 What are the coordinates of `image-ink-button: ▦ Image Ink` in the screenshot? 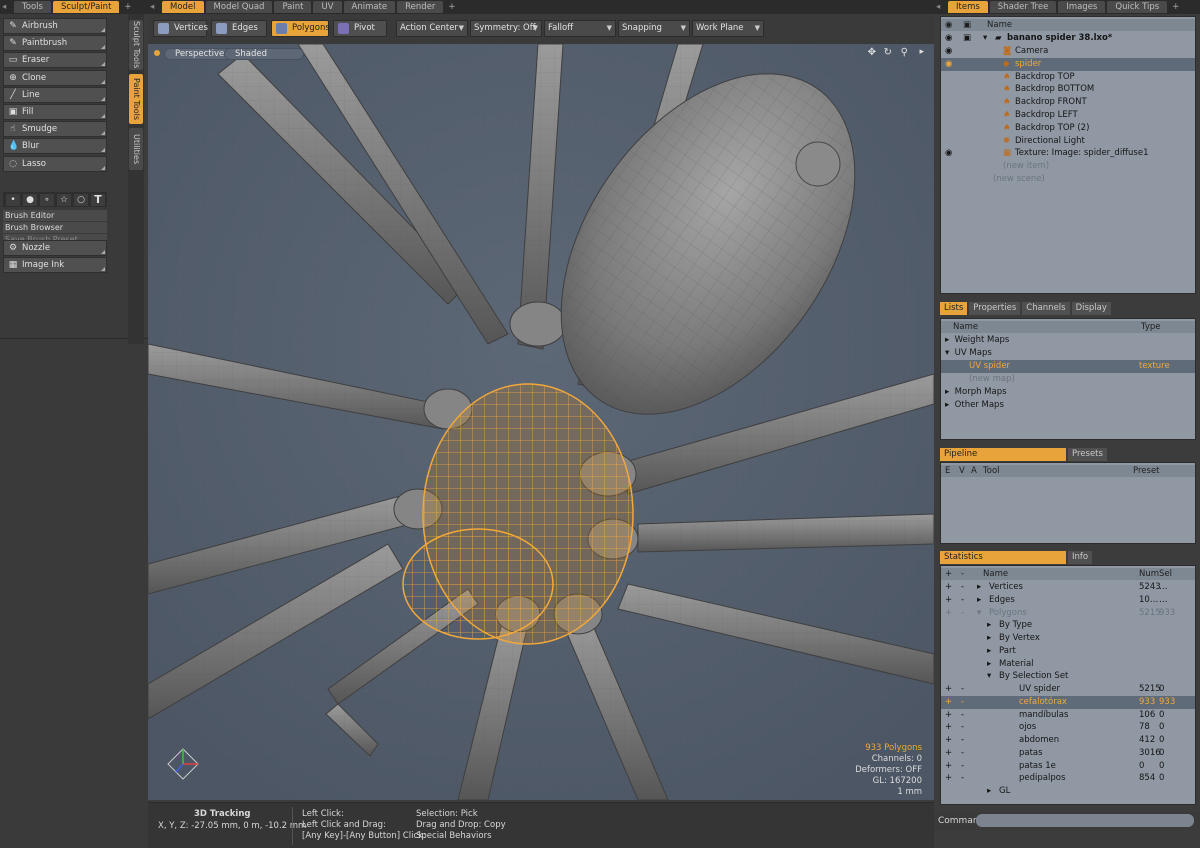 It's located at (55, 265).